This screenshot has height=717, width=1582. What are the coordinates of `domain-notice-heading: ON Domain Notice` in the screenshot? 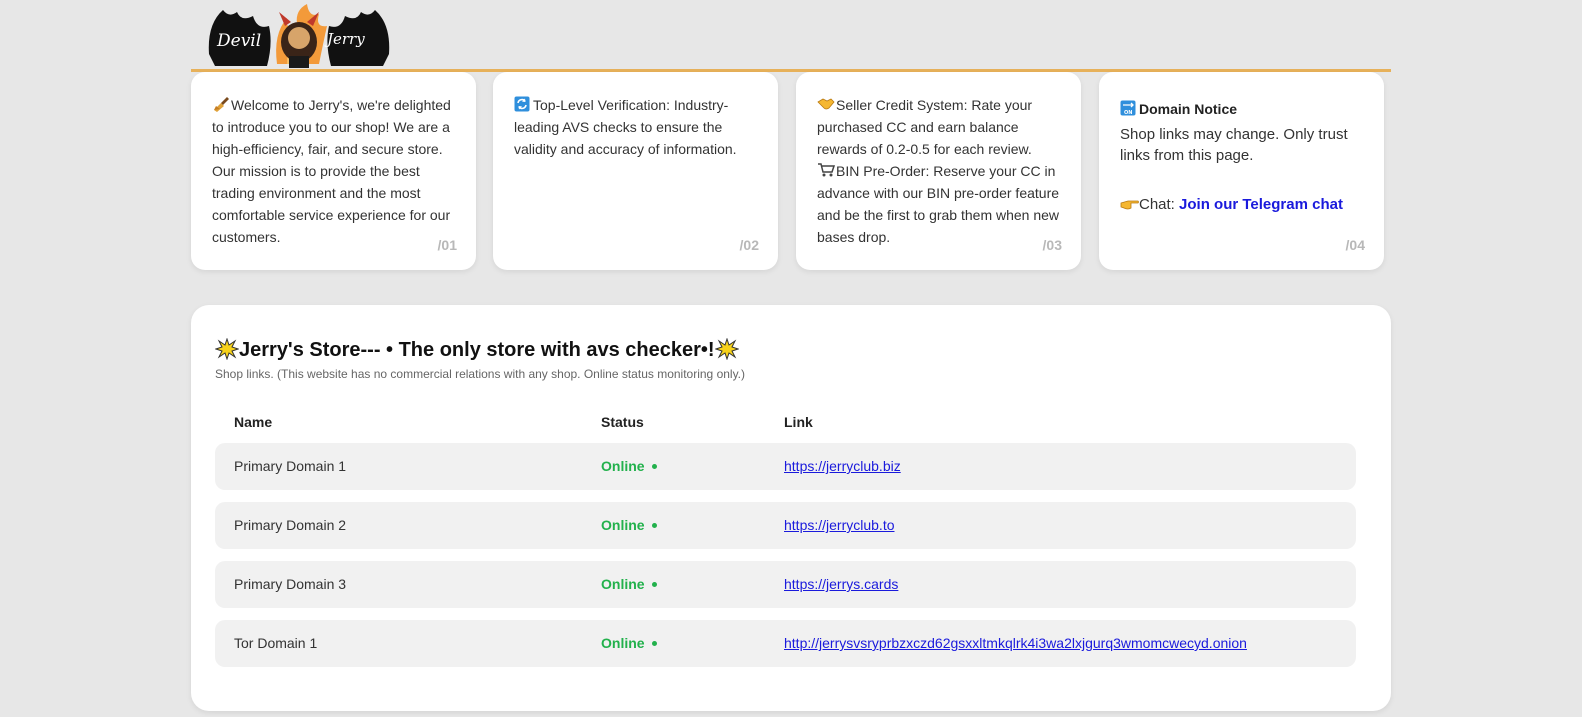 It's located at (1242, 109).